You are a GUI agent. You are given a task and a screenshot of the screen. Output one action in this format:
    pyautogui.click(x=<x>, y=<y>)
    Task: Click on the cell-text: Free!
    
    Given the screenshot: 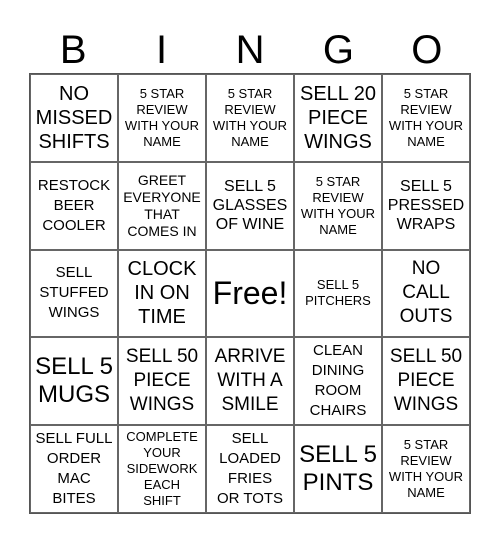 What is the action you would take?
    pyautogui.click(x=250, y=293)
    